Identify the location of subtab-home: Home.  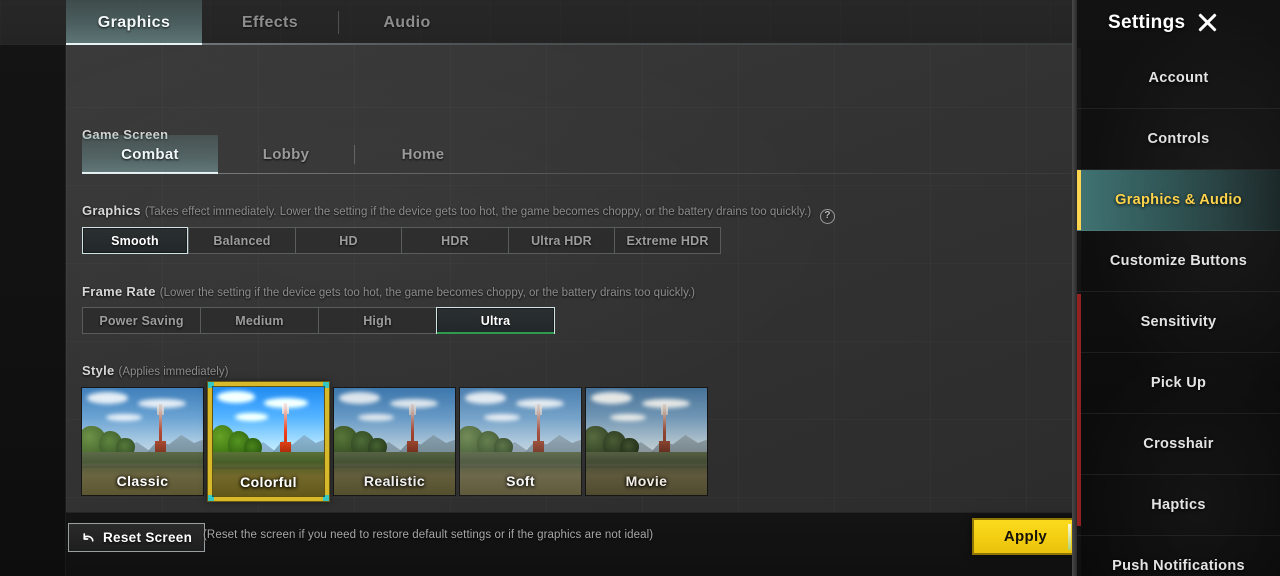
(423, 154).